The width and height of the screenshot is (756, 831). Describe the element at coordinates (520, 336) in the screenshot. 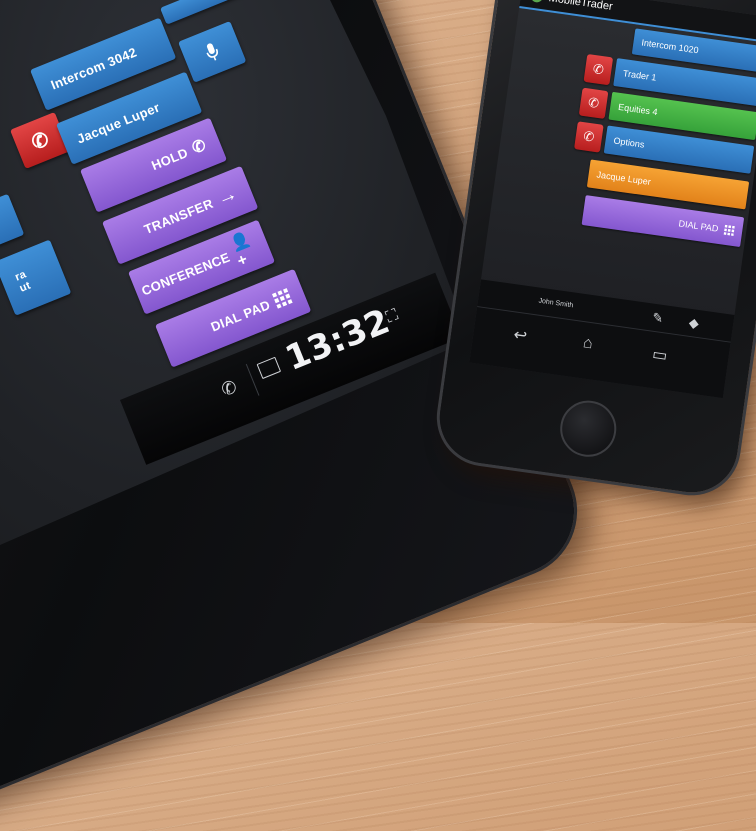

I see `back-icon: ↩` at that location.